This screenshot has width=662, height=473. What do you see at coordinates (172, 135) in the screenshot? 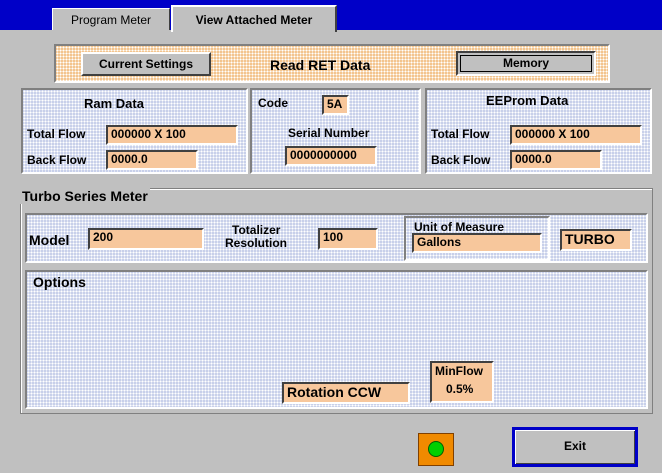
I see `ram-total-flow-field: 000000 X 100` at bounding box center [172, 135].